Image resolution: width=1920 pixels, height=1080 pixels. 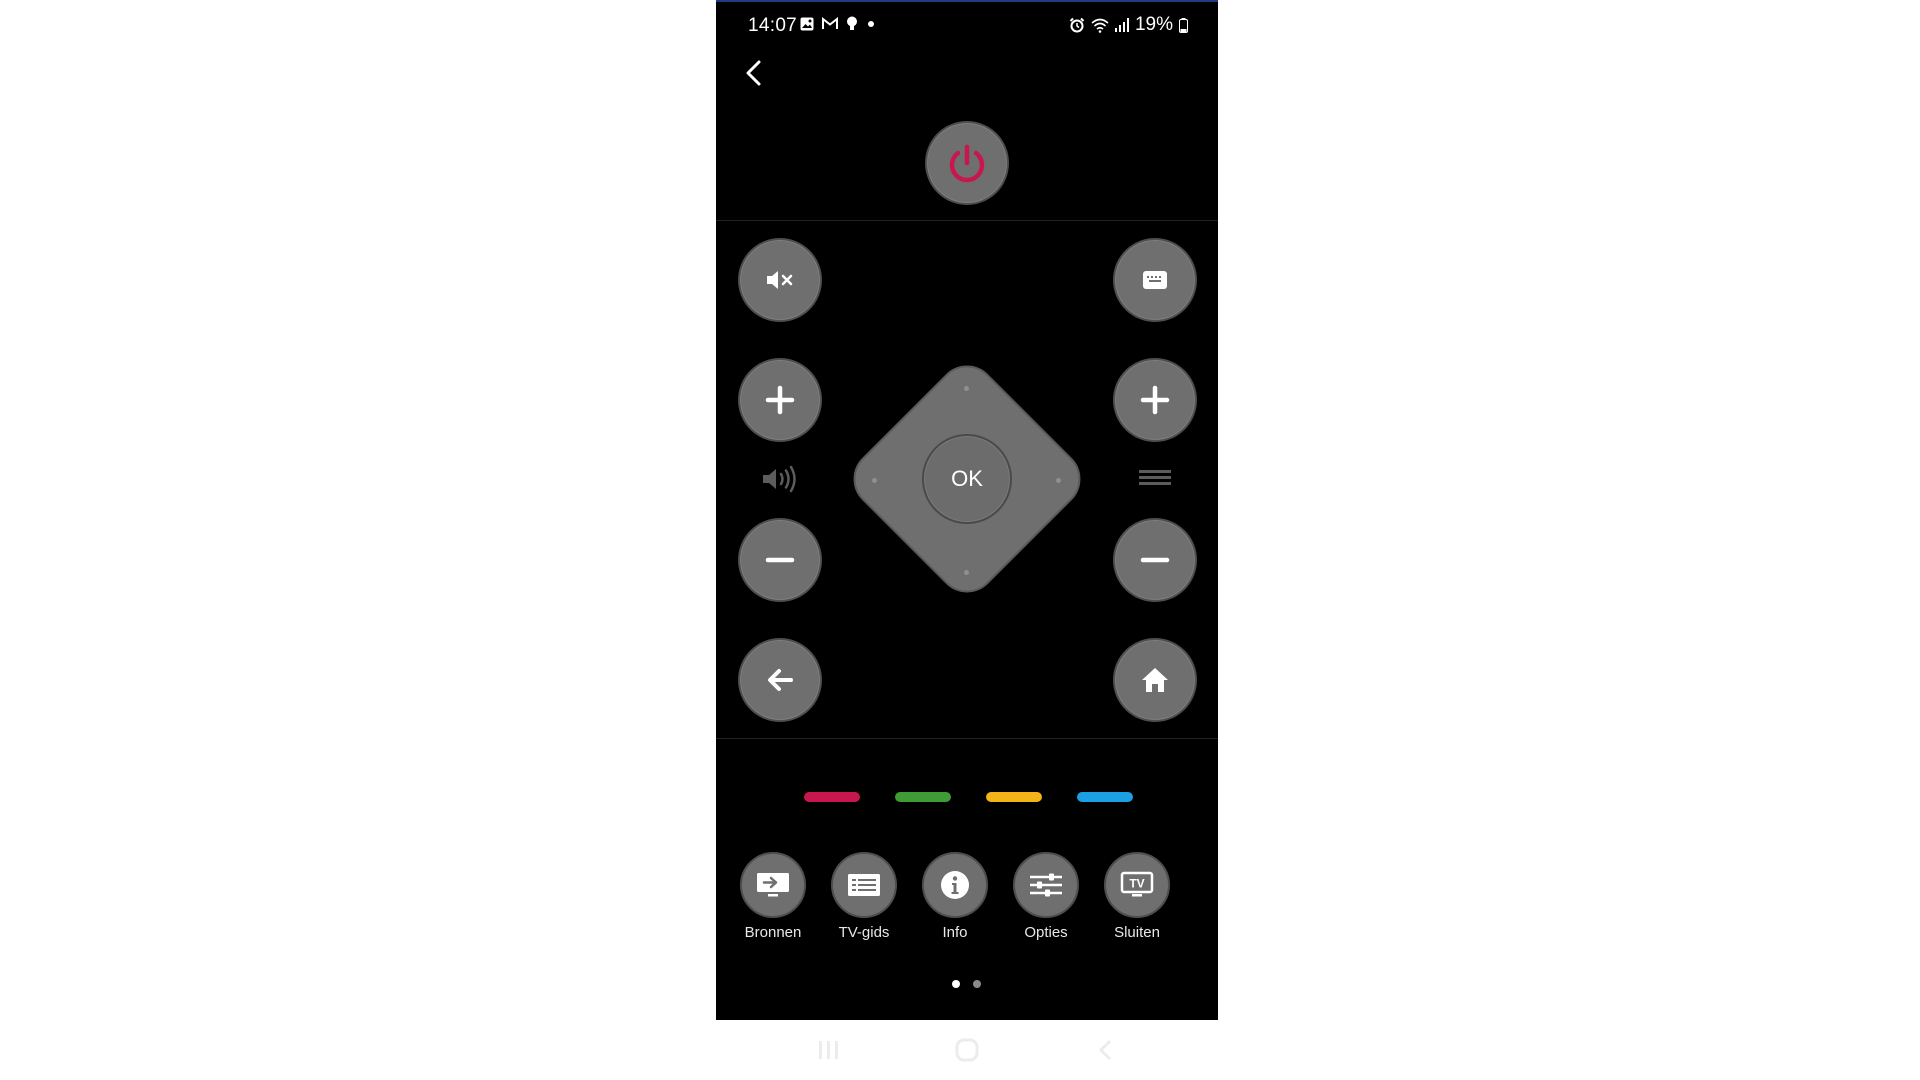 I want to click on status-bar: 14:07 19%, so click(x=967, y=26).